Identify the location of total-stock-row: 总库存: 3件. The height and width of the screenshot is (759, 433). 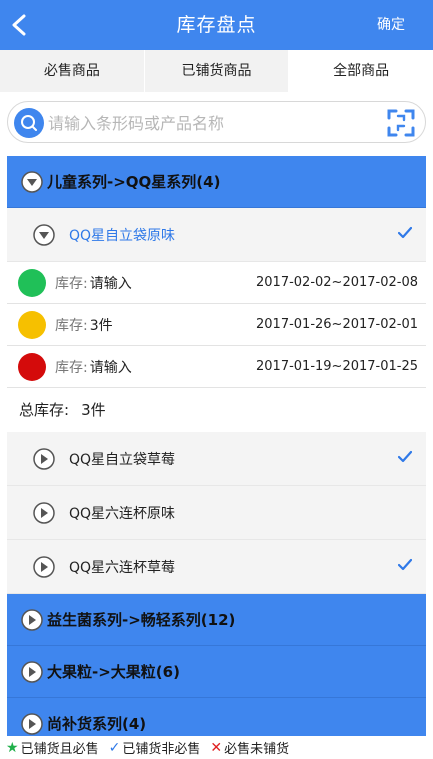
(216, 410).